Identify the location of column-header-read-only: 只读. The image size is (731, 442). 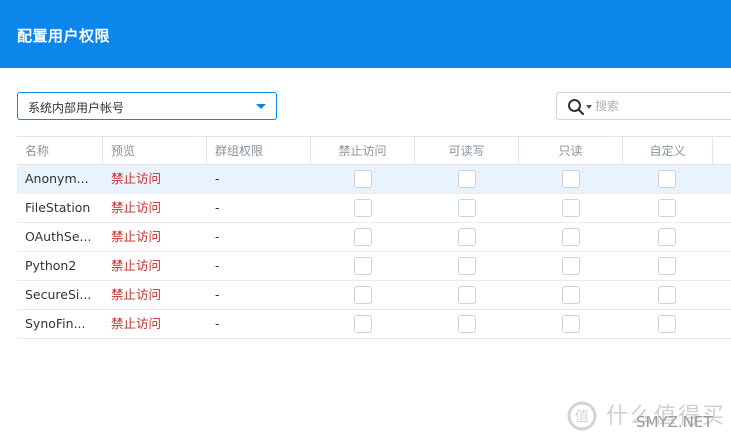
(571, 151).